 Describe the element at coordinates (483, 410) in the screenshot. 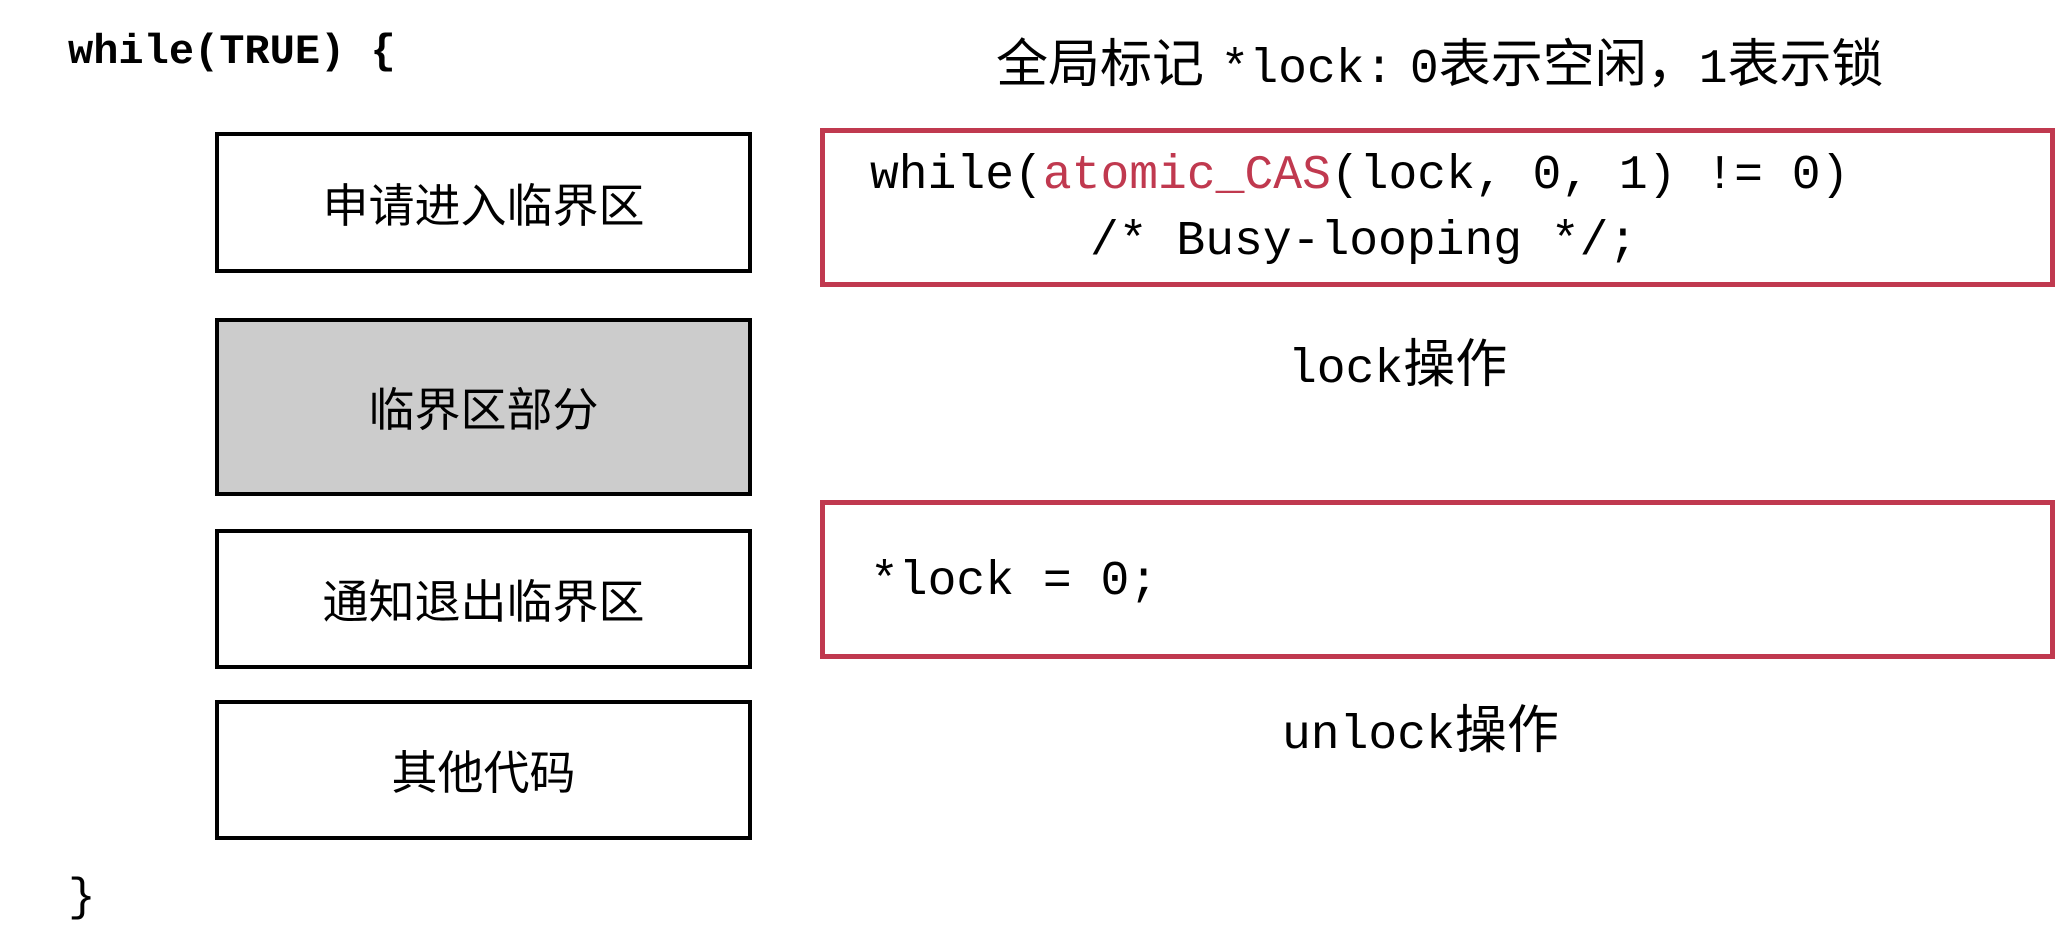

I see `step-label: 临界区部分` at that location.